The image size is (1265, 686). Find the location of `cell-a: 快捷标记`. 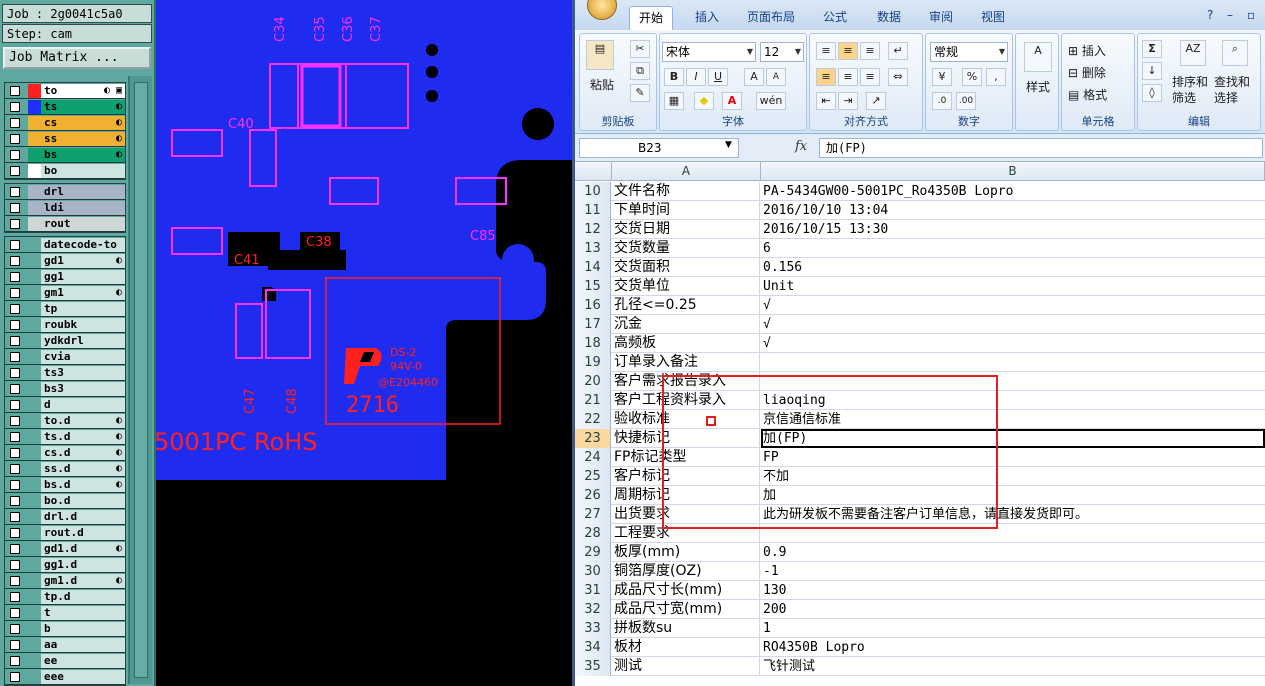

cell-a: 快捷标记 is located at coordinates (686, 438).